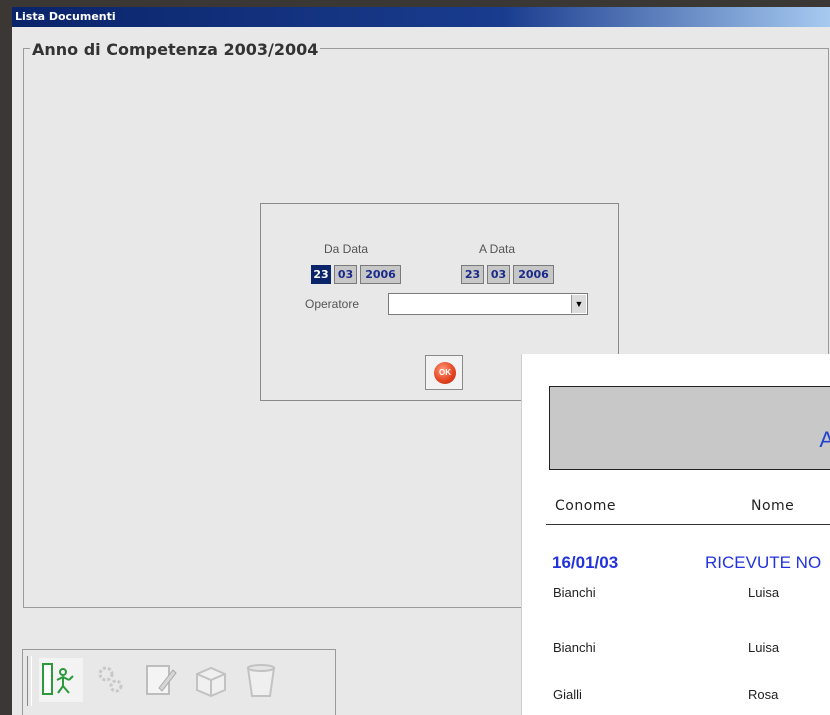 The height and width of the screenshot is (715, 830). Describe the element at coordinates (498, 274) in the screenshot. I see `to-month-field: 03` at that location.